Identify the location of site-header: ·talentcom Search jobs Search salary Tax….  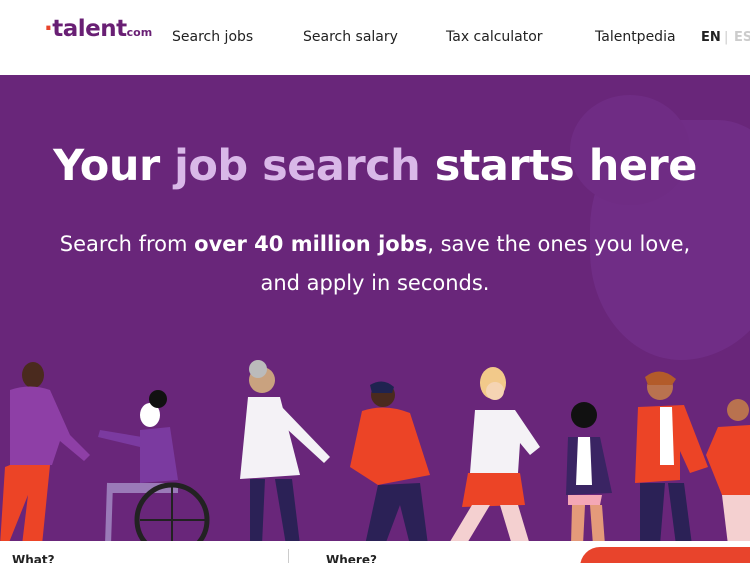
(375, 37).